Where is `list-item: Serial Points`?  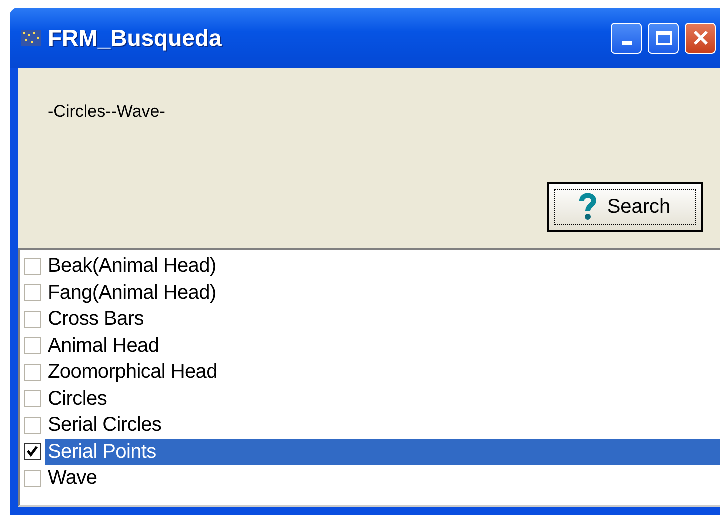
list-item: Serial Points is located at coordinates (382, 451).